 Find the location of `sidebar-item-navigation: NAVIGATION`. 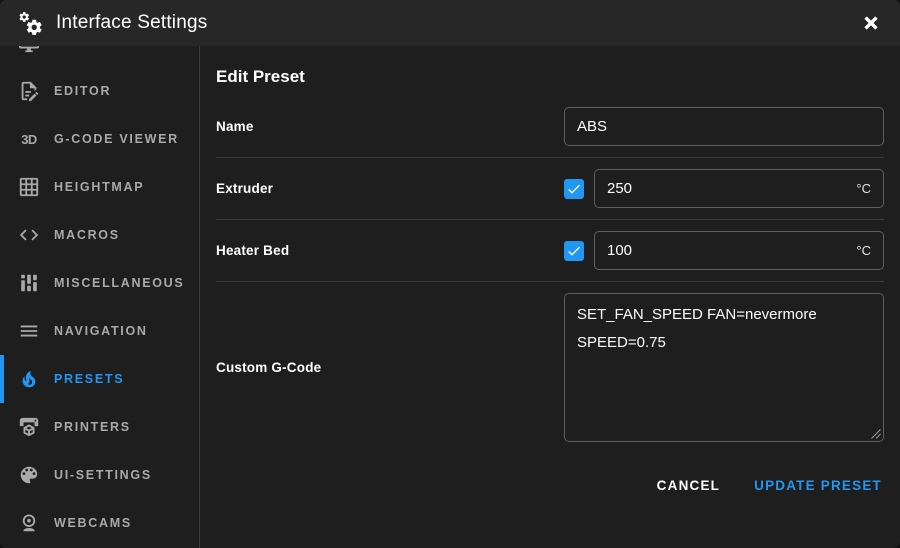

sidebar-item-navigation: NAVIGATION is located at coordinates (99, 331).